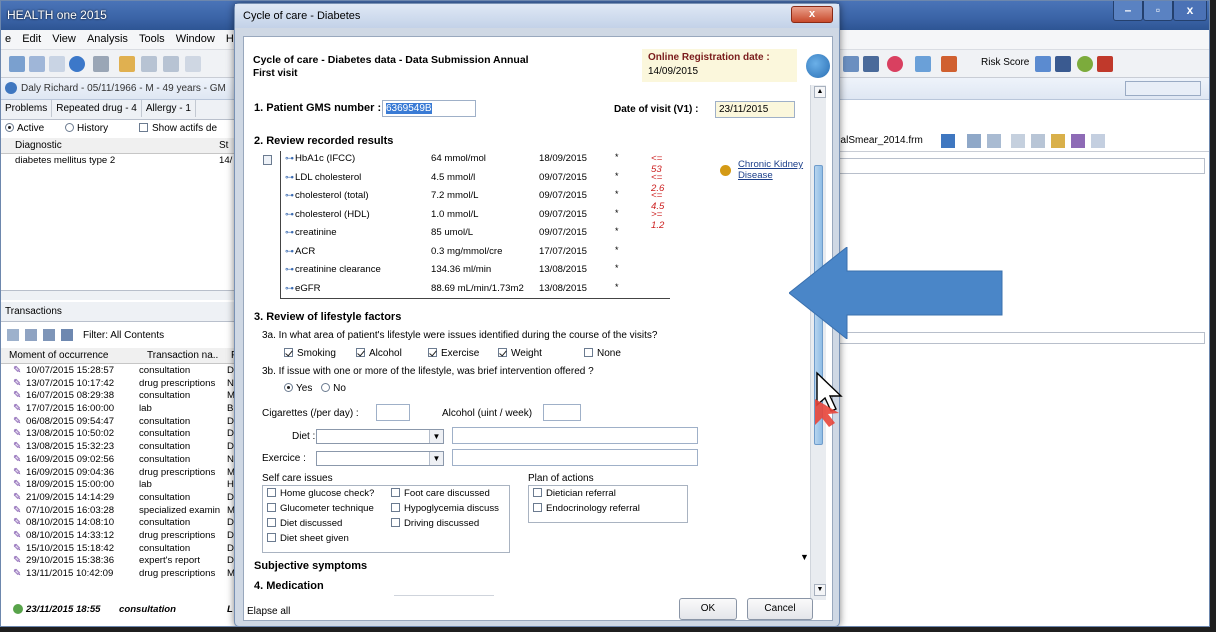 This screenshot has width=1216, height=632. What do you see at coordinates (13, 335) in the screenshot?
I see `refresh-icon` at bounding box center [13, 335].